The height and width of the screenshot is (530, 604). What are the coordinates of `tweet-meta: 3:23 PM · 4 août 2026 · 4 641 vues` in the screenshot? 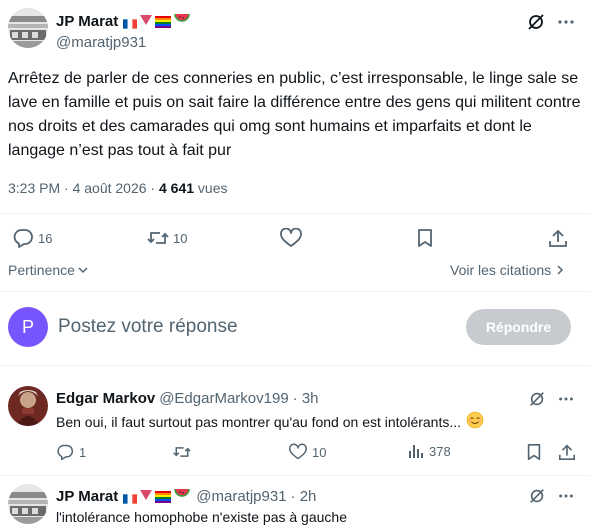 It's located at (118, 188).